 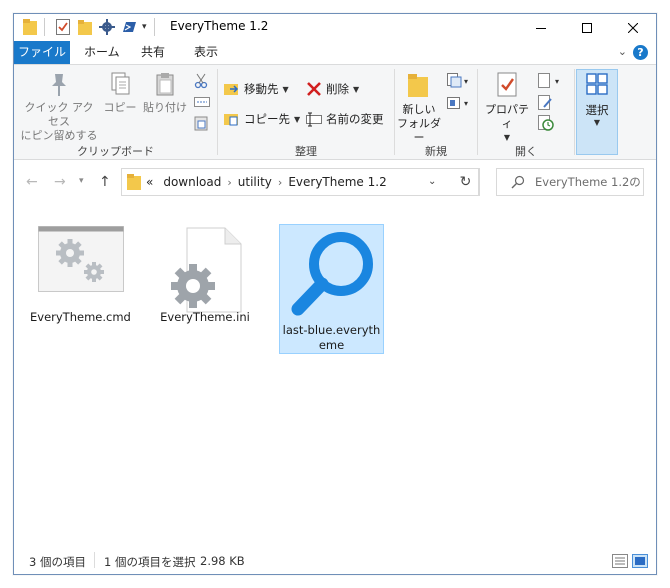 What do you see at coordinates (153, 52) in the screenshot?
I see `tab-share: 共有` at bounding box center [153, 52].